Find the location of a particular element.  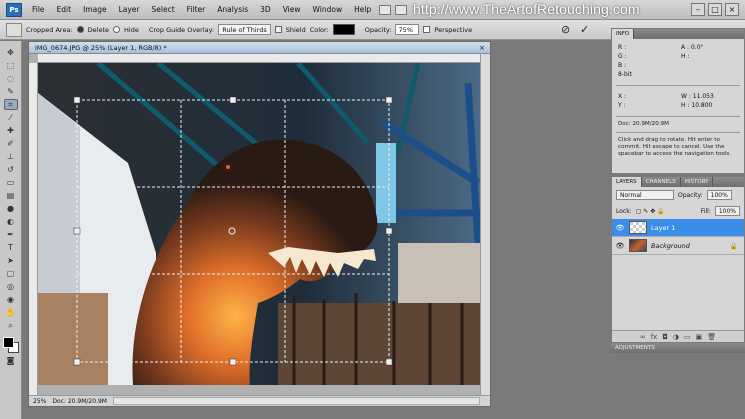

shield-color-swatch is located at coordinates (343, 29).